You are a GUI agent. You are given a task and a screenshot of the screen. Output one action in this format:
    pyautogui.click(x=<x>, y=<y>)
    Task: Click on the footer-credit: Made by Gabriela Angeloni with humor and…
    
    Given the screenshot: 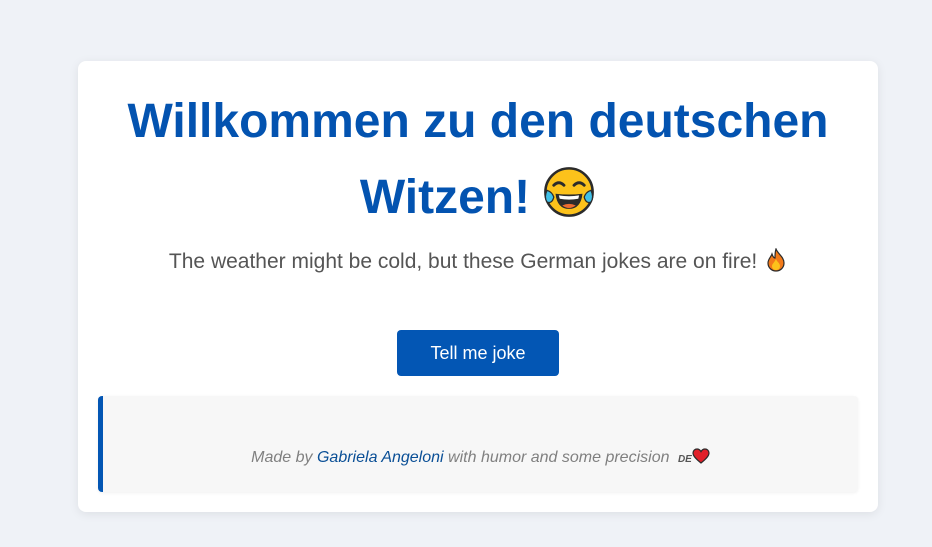 What is the action you would take?
    pyautogui.click(x=480, y=459)
    